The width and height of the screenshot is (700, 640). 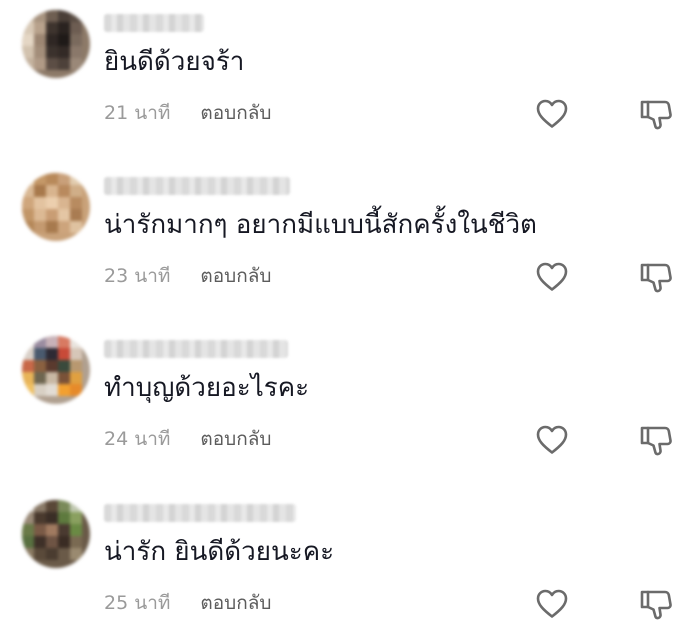 I want to click on comment-text: ยินดีด้วยจร้า, so click(x=174, y=62).